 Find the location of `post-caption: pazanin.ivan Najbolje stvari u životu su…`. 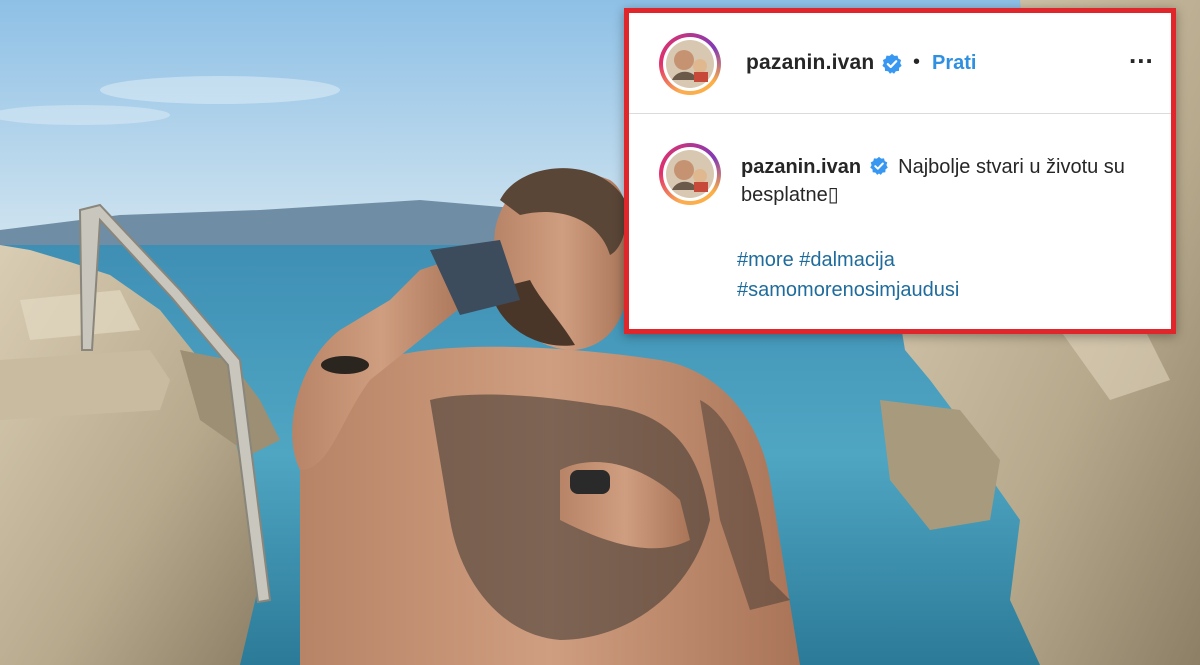

post-caption: pazanin.ivan Najbolje stvari u životu su… is located at coordinates (941, 181).